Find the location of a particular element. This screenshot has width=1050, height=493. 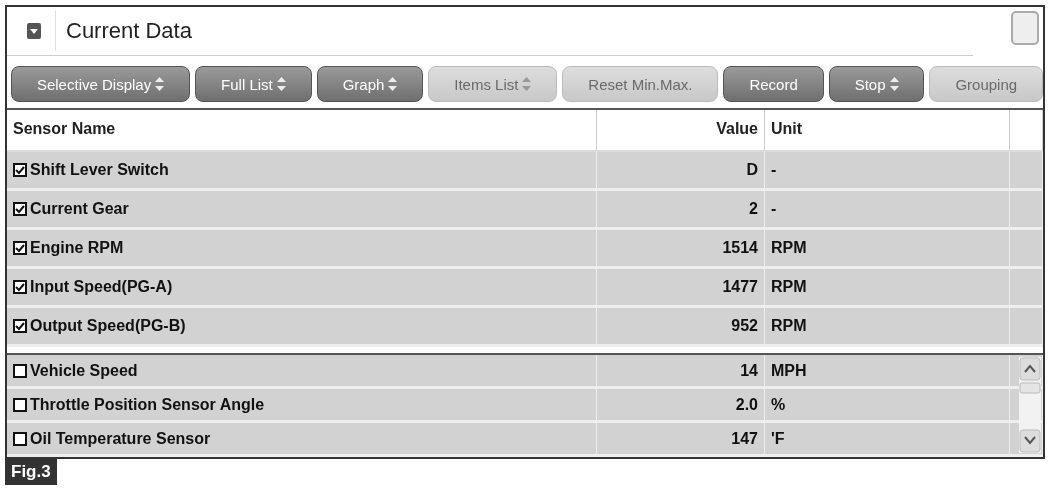

sensor-name: Output Speed(PG-B) is located at coordinates (108, 326).